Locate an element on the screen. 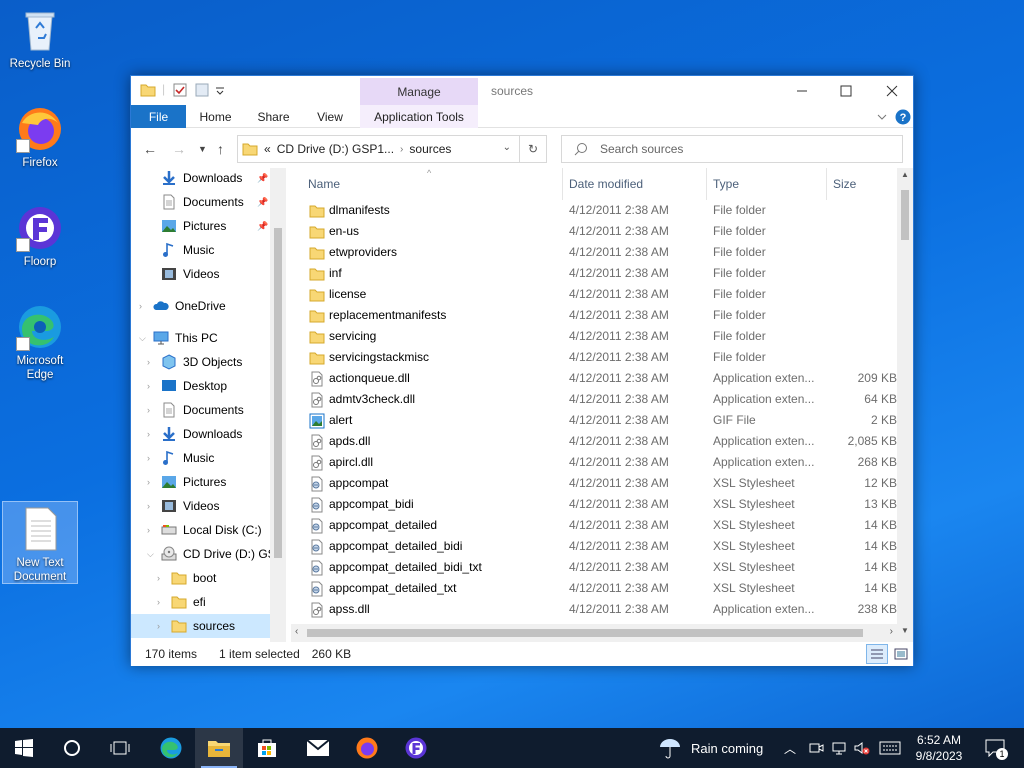 The height and width of the screenshot is (768, 1024). nav-item-music: Music is located at coordinates (200, 250).